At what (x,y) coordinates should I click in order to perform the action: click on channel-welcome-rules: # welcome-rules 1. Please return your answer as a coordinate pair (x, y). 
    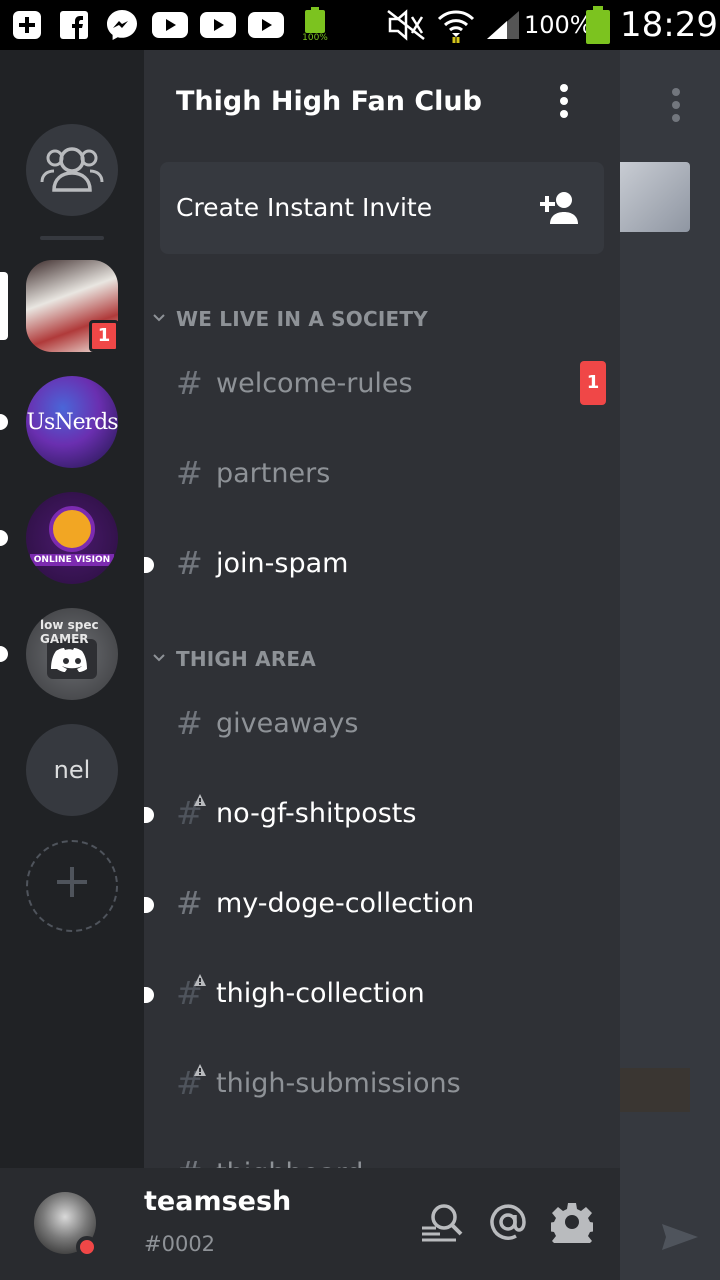
    Looking at the image, I should click on (391, 383).